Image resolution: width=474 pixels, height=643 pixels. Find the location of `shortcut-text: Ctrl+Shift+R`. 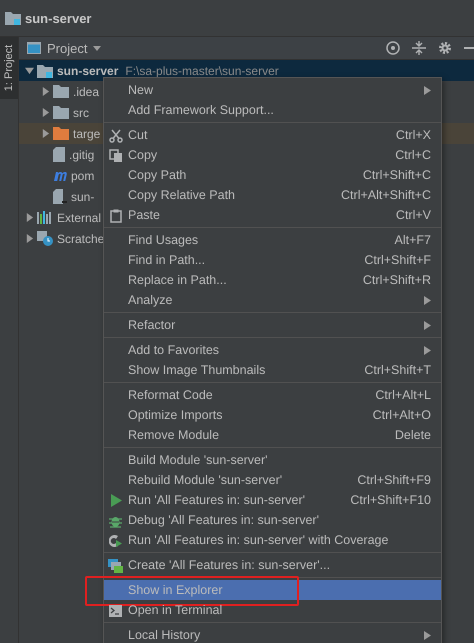

shortcut-text: Ctrl+Shift+R is located at coordinates (396, 280).